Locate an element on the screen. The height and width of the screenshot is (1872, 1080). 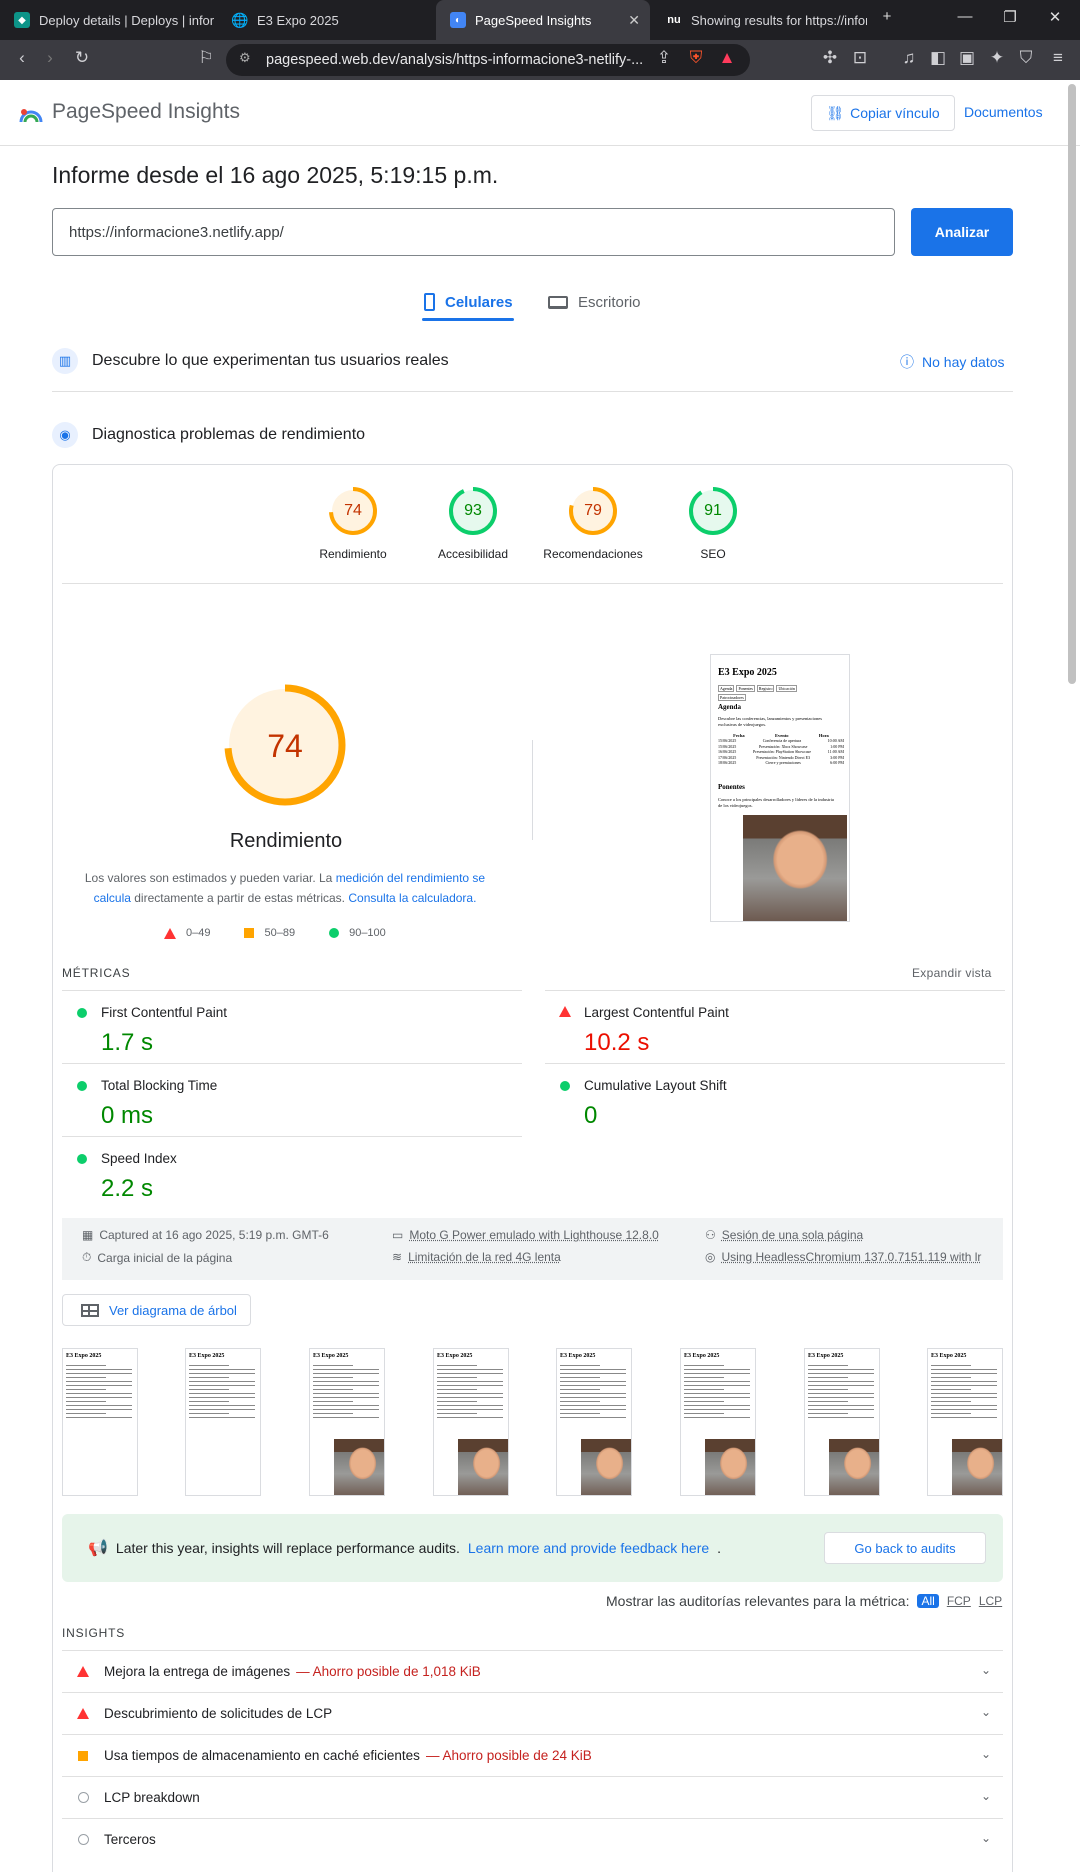
shot-table-row: 18/06/2025 Cierre y premiaciones 6:00 PM is located at coordinates (781, 763).